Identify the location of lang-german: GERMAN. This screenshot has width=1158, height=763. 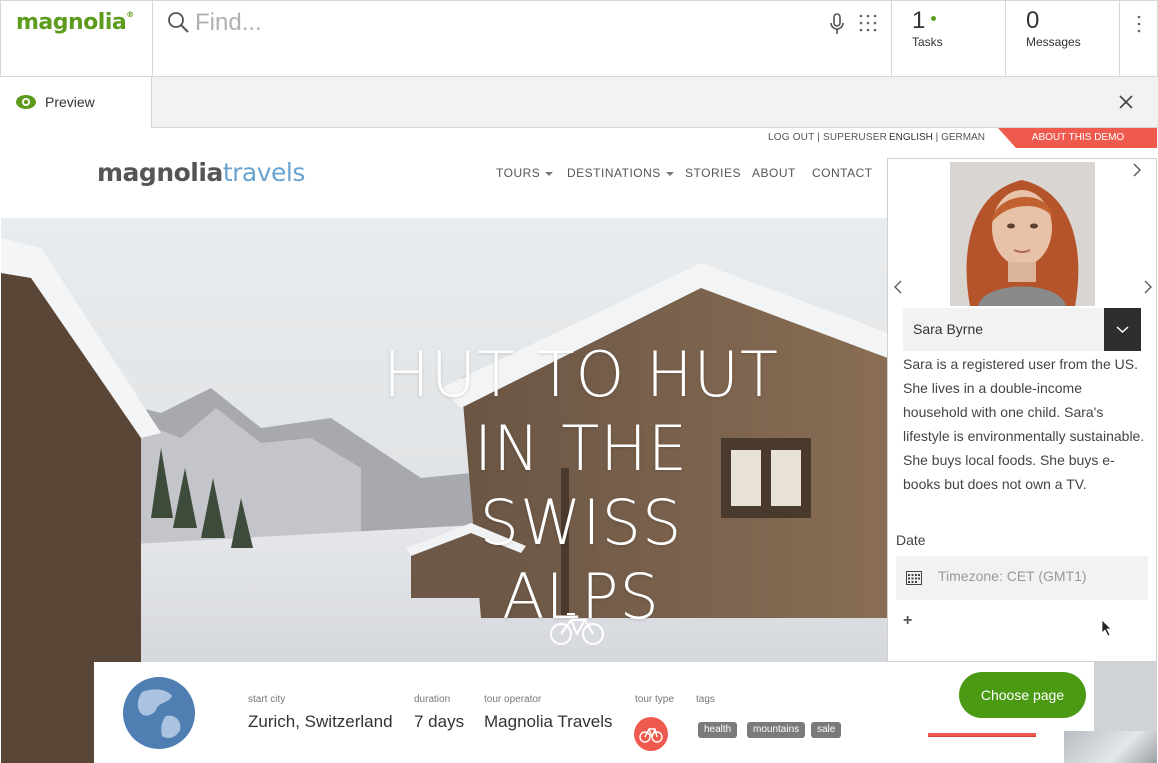
(963, 137).